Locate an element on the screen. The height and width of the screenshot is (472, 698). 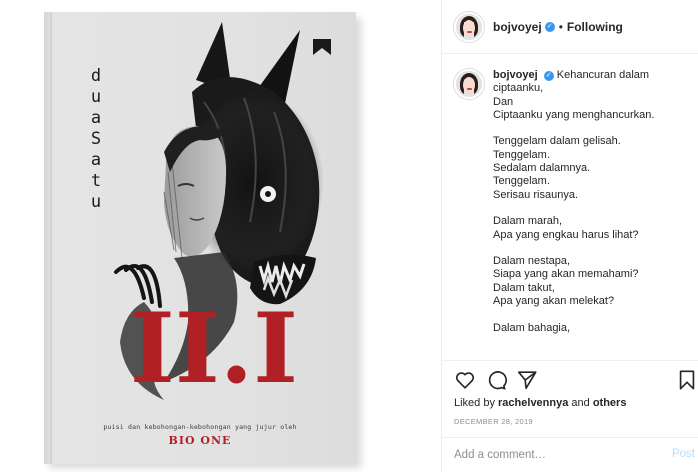
caption-line: Dalam nestapa, is located at coordinates (532, 261).